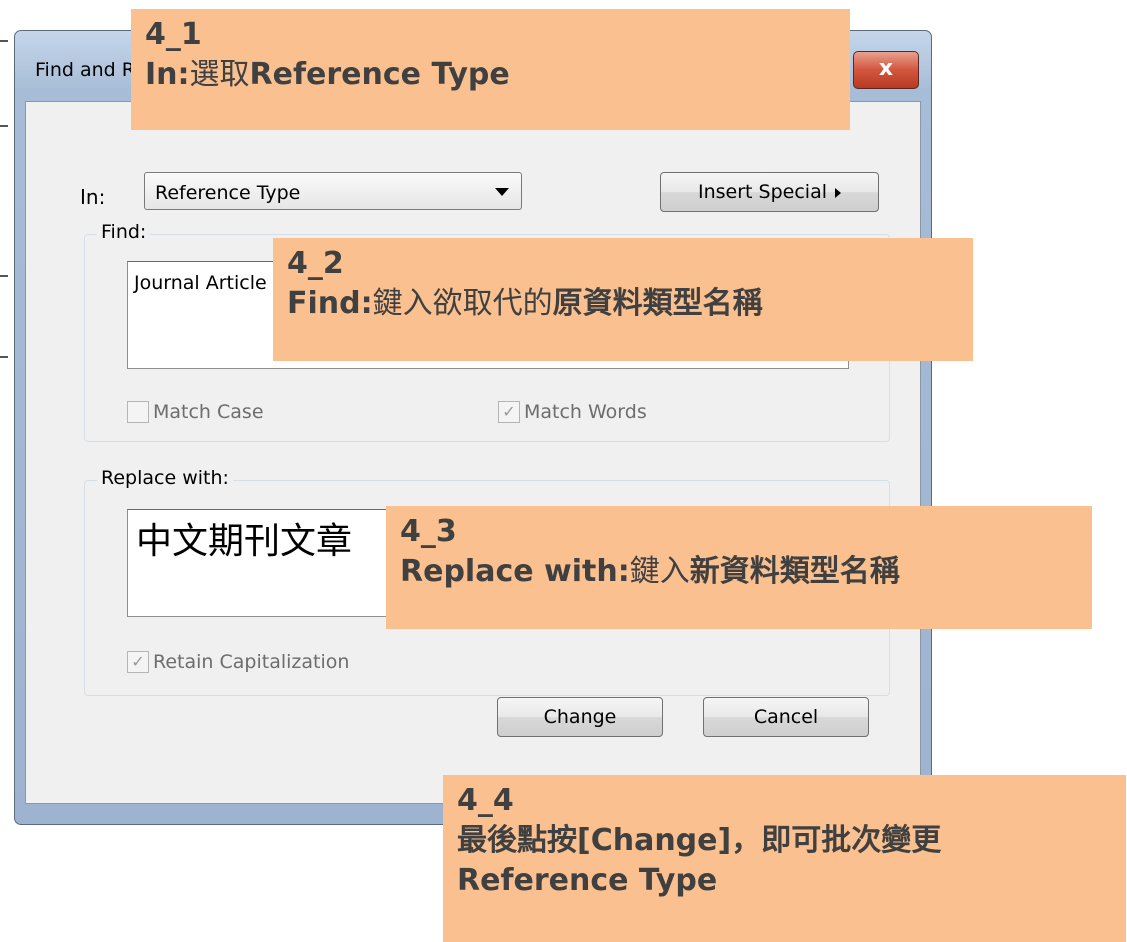  Describe the element at coordinates (228, 193) in the screenshot. I see `in-select-value: Reference Type` at that location.